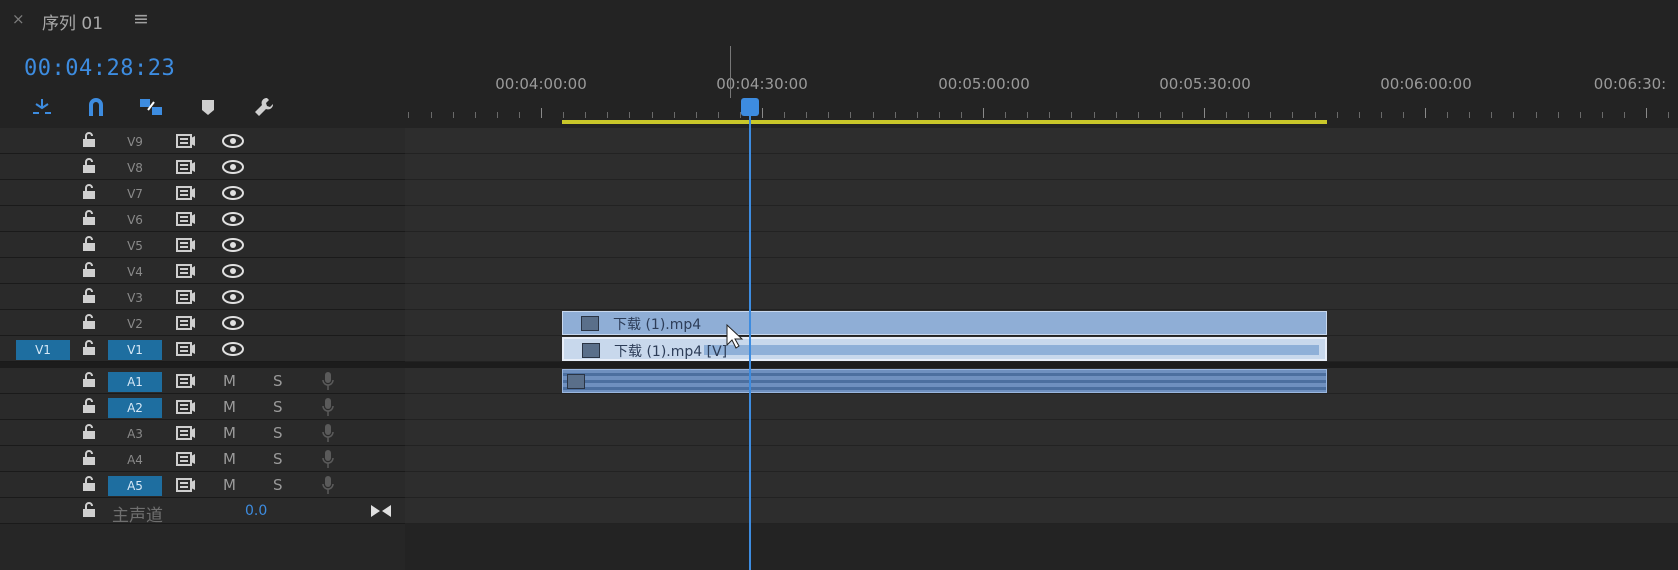  What do you see at coordinates (750, 335) in the screenshot?
I see `playhead-line` at bounding box center [750, 335].